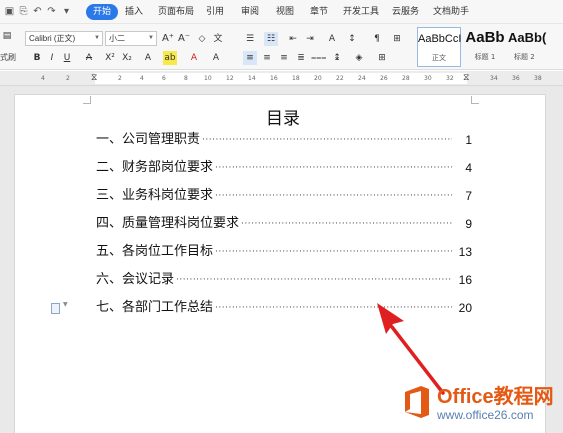 The width and height of the screenshot is (563, 433). What do you see at coordinates (267, 58) in the screenshot?
I see `align-center-icon: ≡` at bounding box center [267, 58].